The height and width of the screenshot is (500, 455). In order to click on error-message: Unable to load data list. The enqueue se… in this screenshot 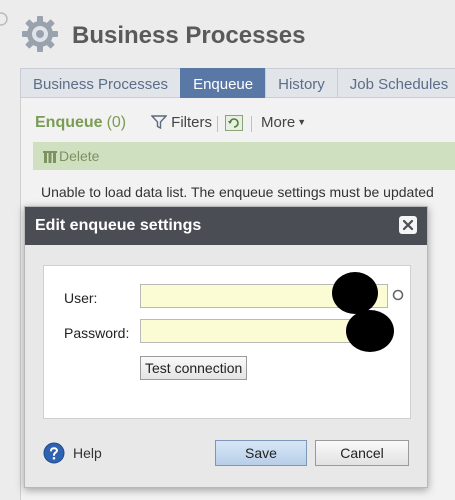, I will do `click(237, 192)`.